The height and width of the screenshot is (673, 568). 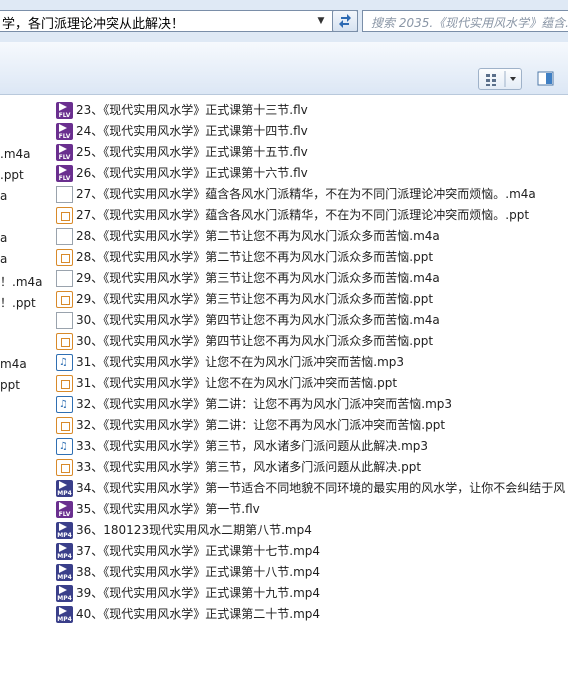 What do you see at coordinates (252, 446) in the screenshot?
I see `file-name: 33、《现代实用风水学》第三节，风水诸多门派问题从此解决.mp3` at bounding box center [252, 446].